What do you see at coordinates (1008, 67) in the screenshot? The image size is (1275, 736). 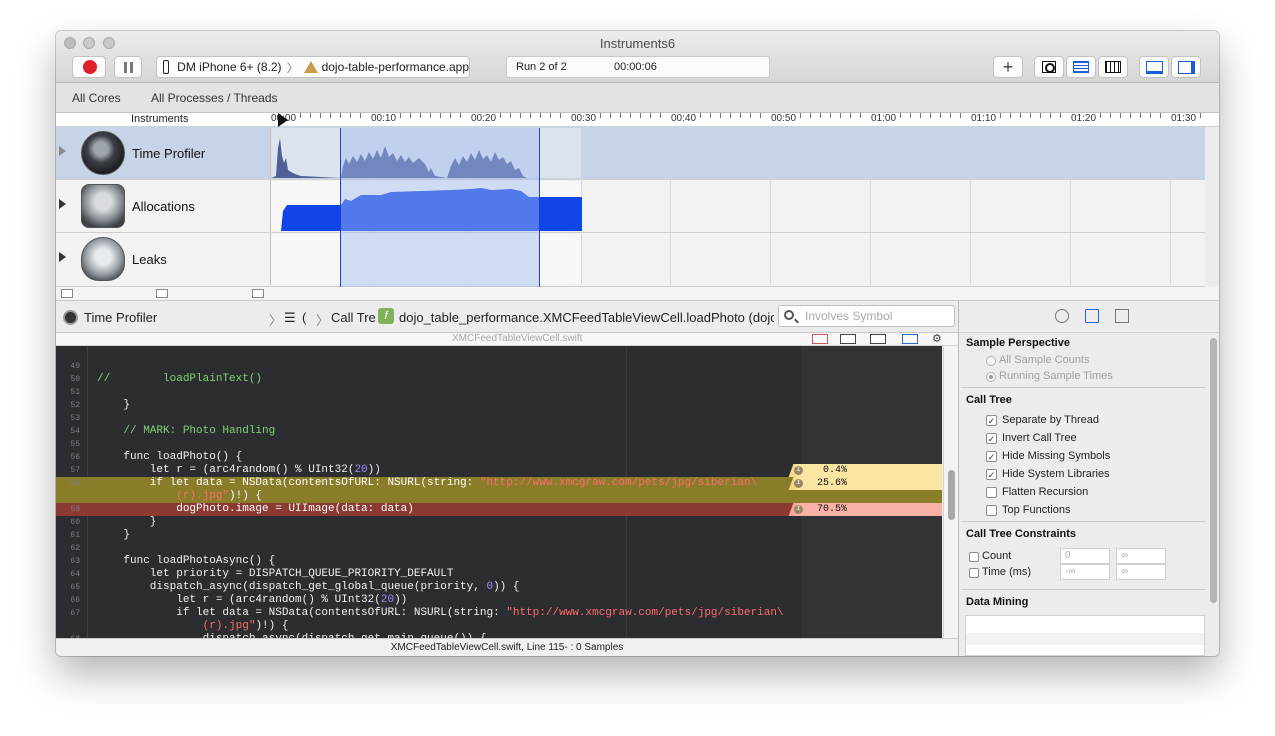 I see `add-instrument-button: +` at bounding box center [1008, 67].